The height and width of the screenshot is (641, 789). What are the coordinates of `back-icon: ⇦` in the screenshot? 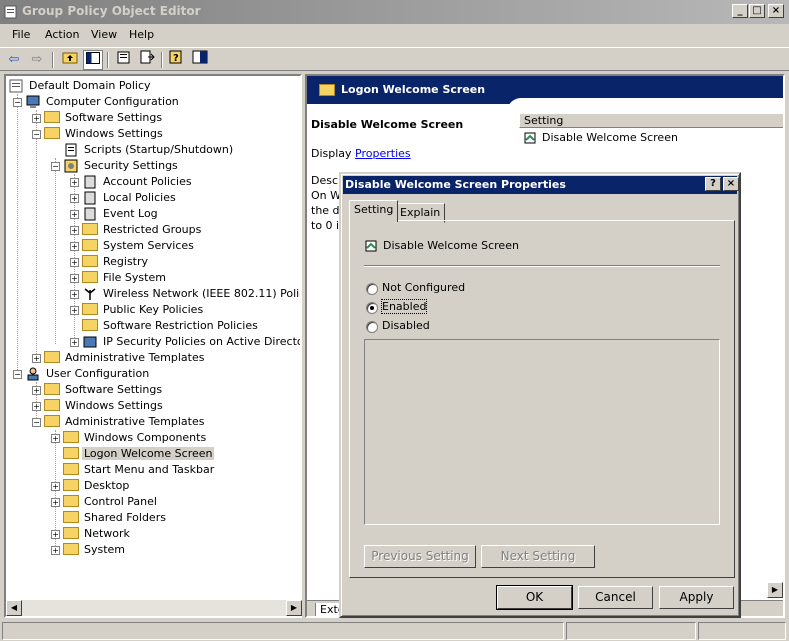 It's located at (14, 60).